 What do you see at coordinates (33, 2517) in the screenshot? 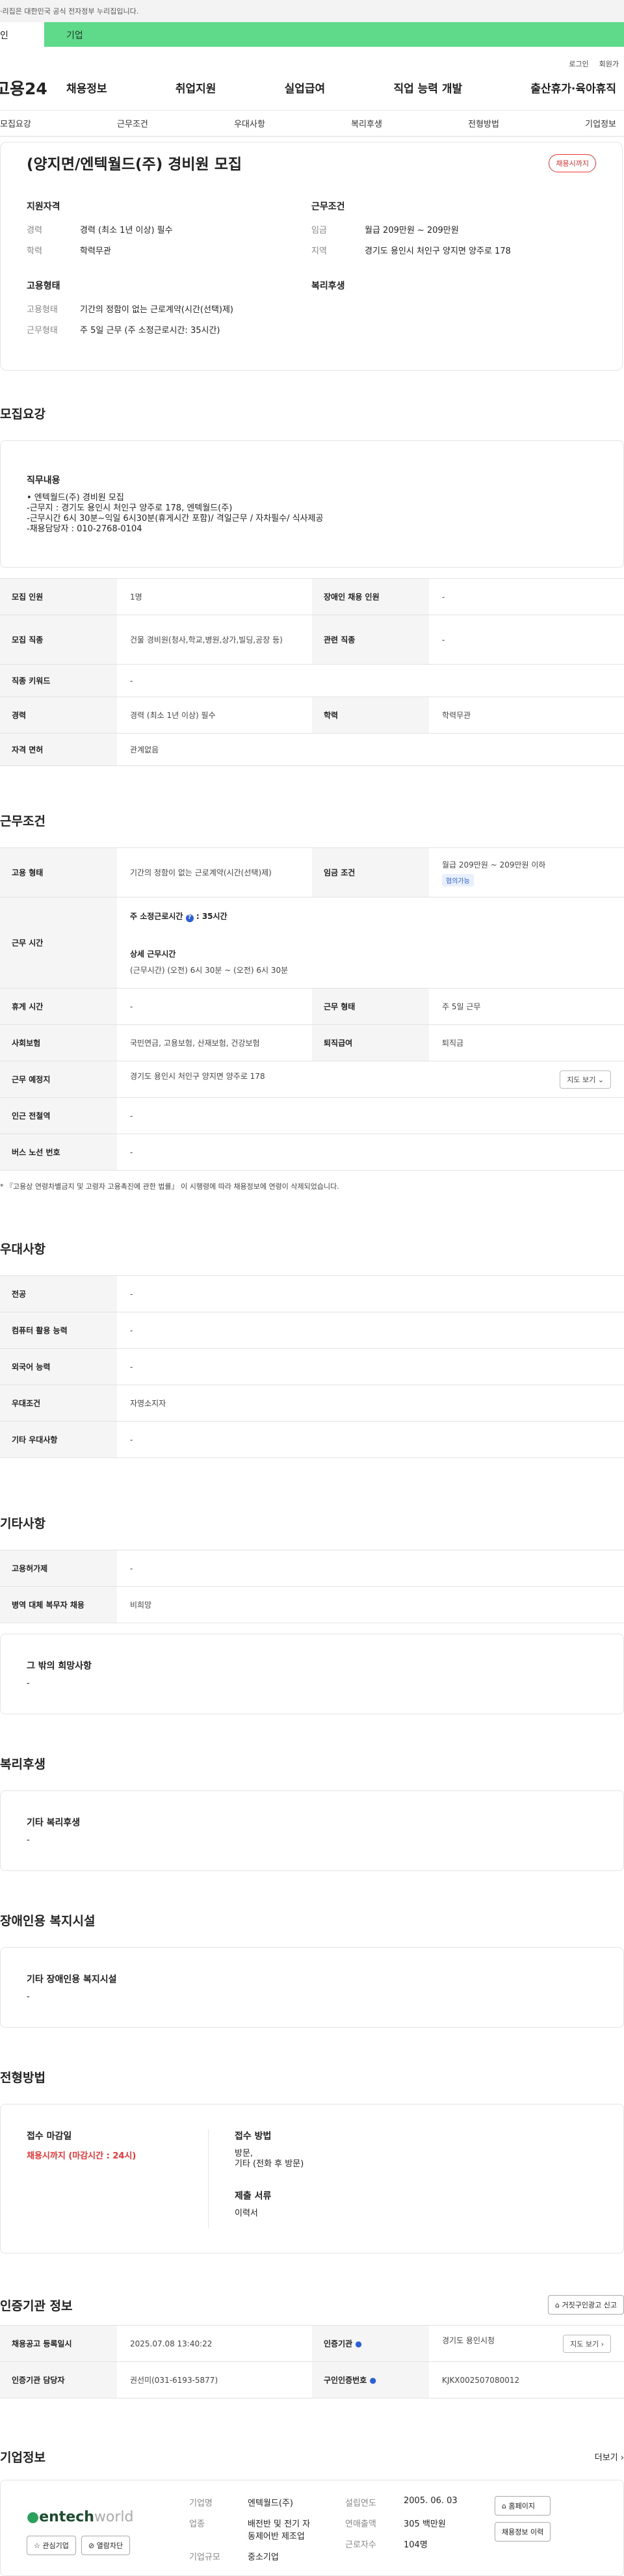
I see `leaf-icon: ●` at bounding box center [33, 2517].